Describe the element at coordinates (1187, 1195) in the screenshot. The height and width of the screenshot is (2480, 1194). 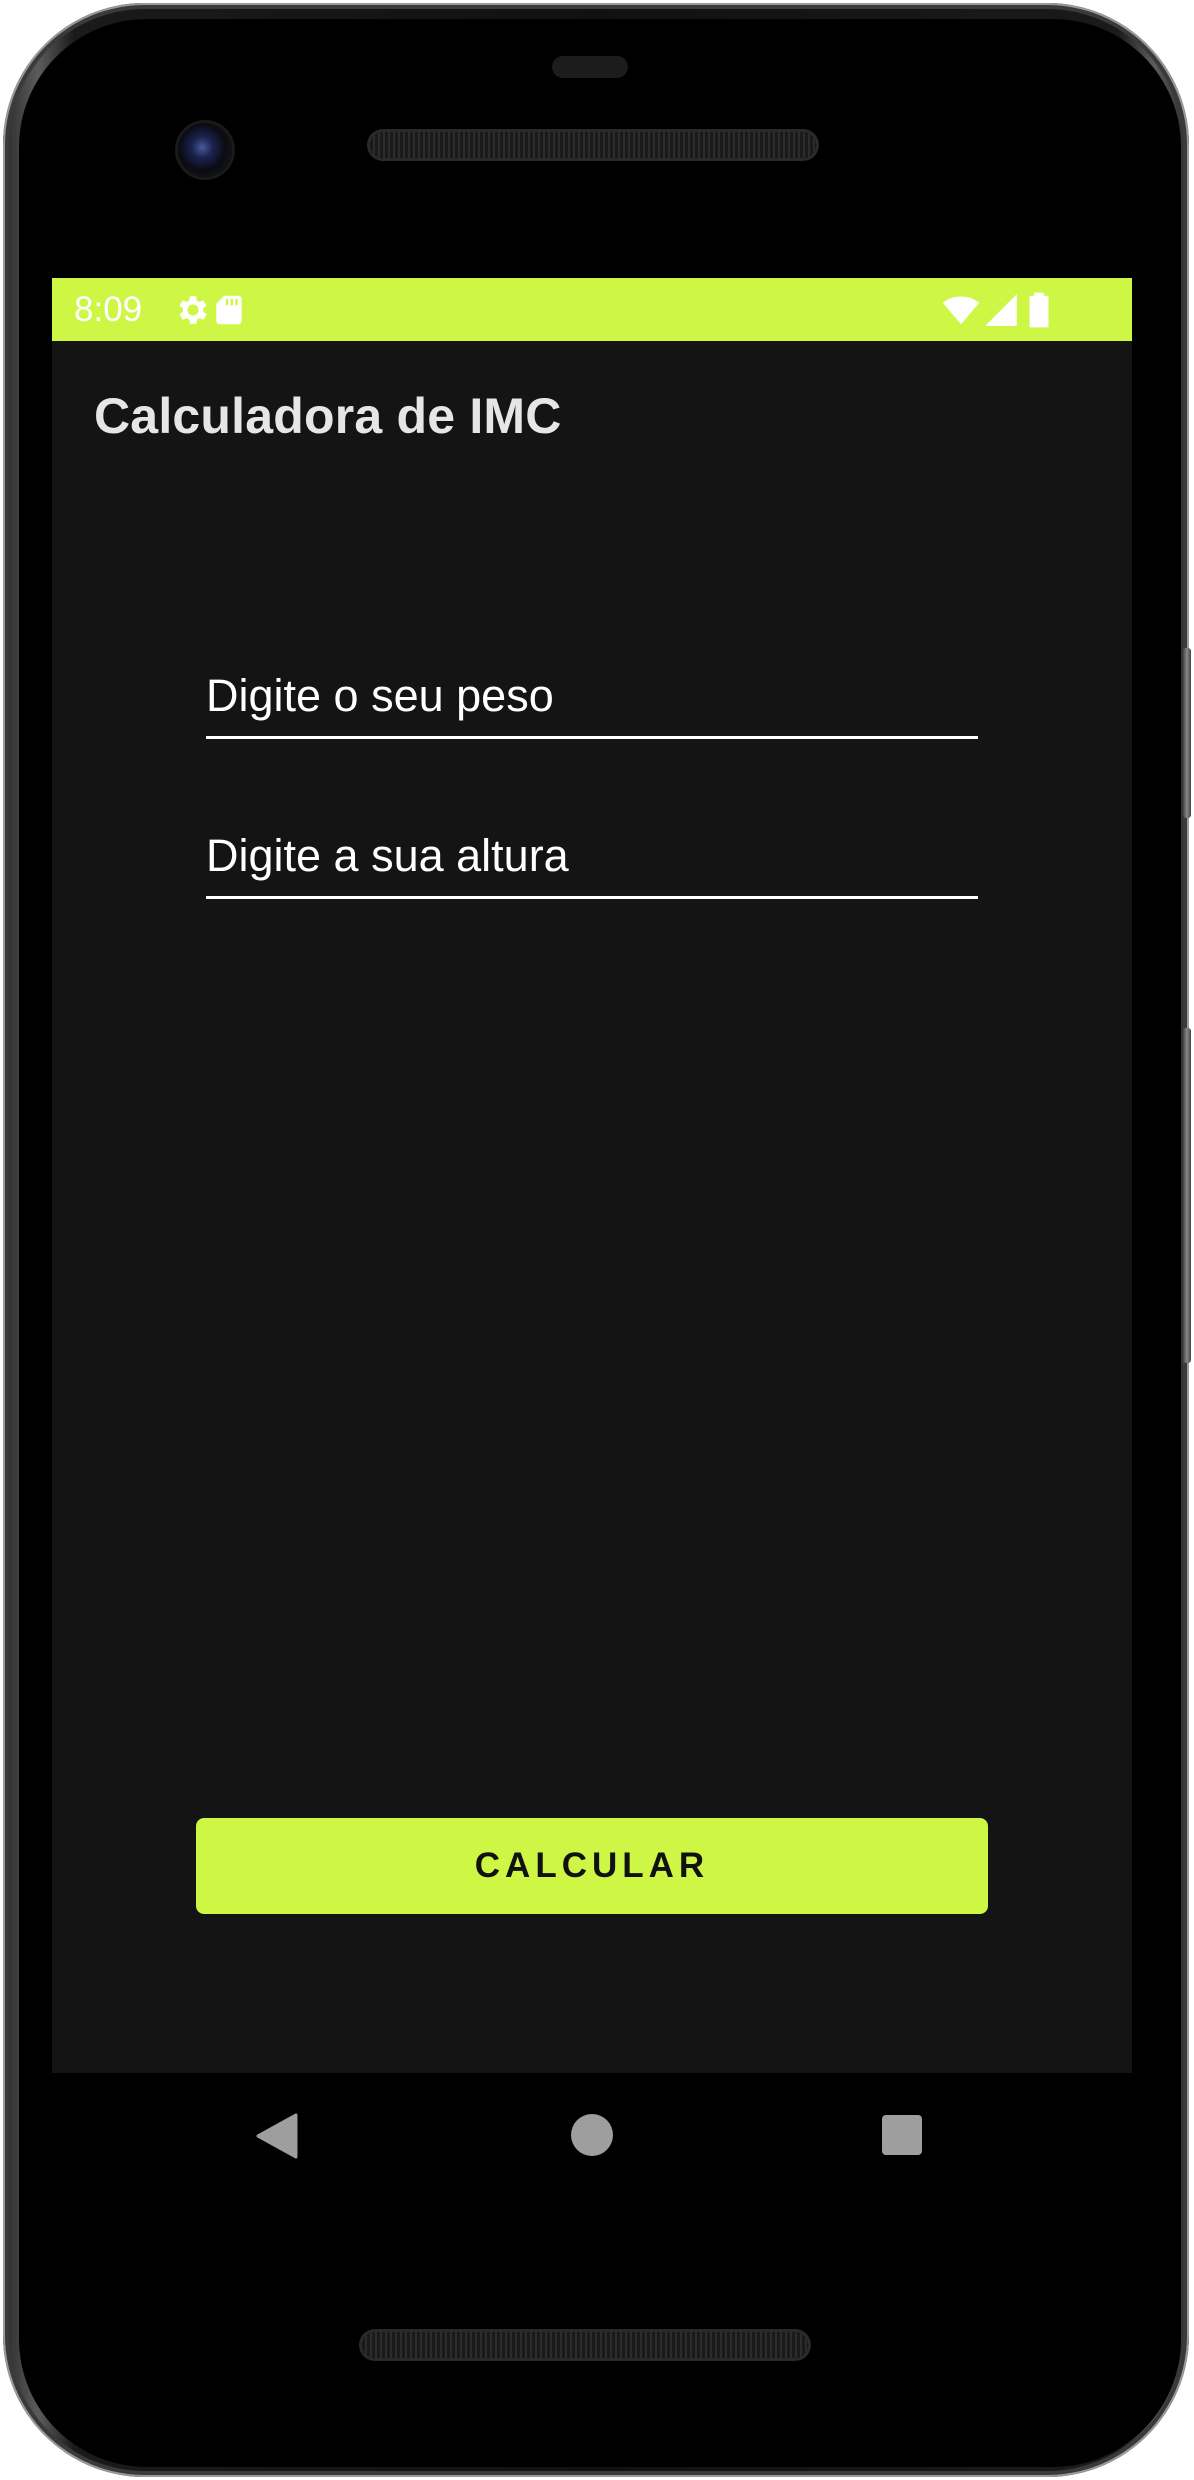
I see `volume-button` at that location.